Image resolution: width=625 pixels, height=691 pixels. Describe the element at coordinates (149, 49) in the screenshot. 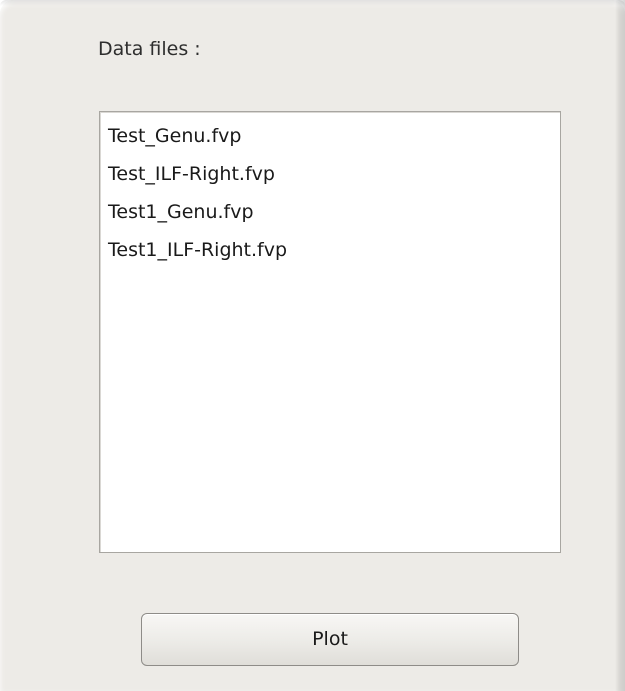

I see `data-files-label: Data files :` at that location.